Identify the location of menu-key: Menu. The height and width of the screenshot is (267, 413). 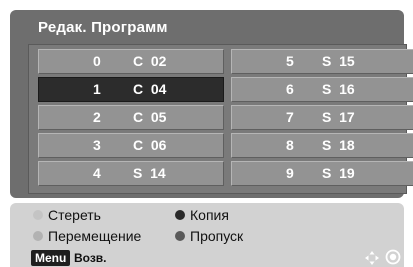
(51, 258).